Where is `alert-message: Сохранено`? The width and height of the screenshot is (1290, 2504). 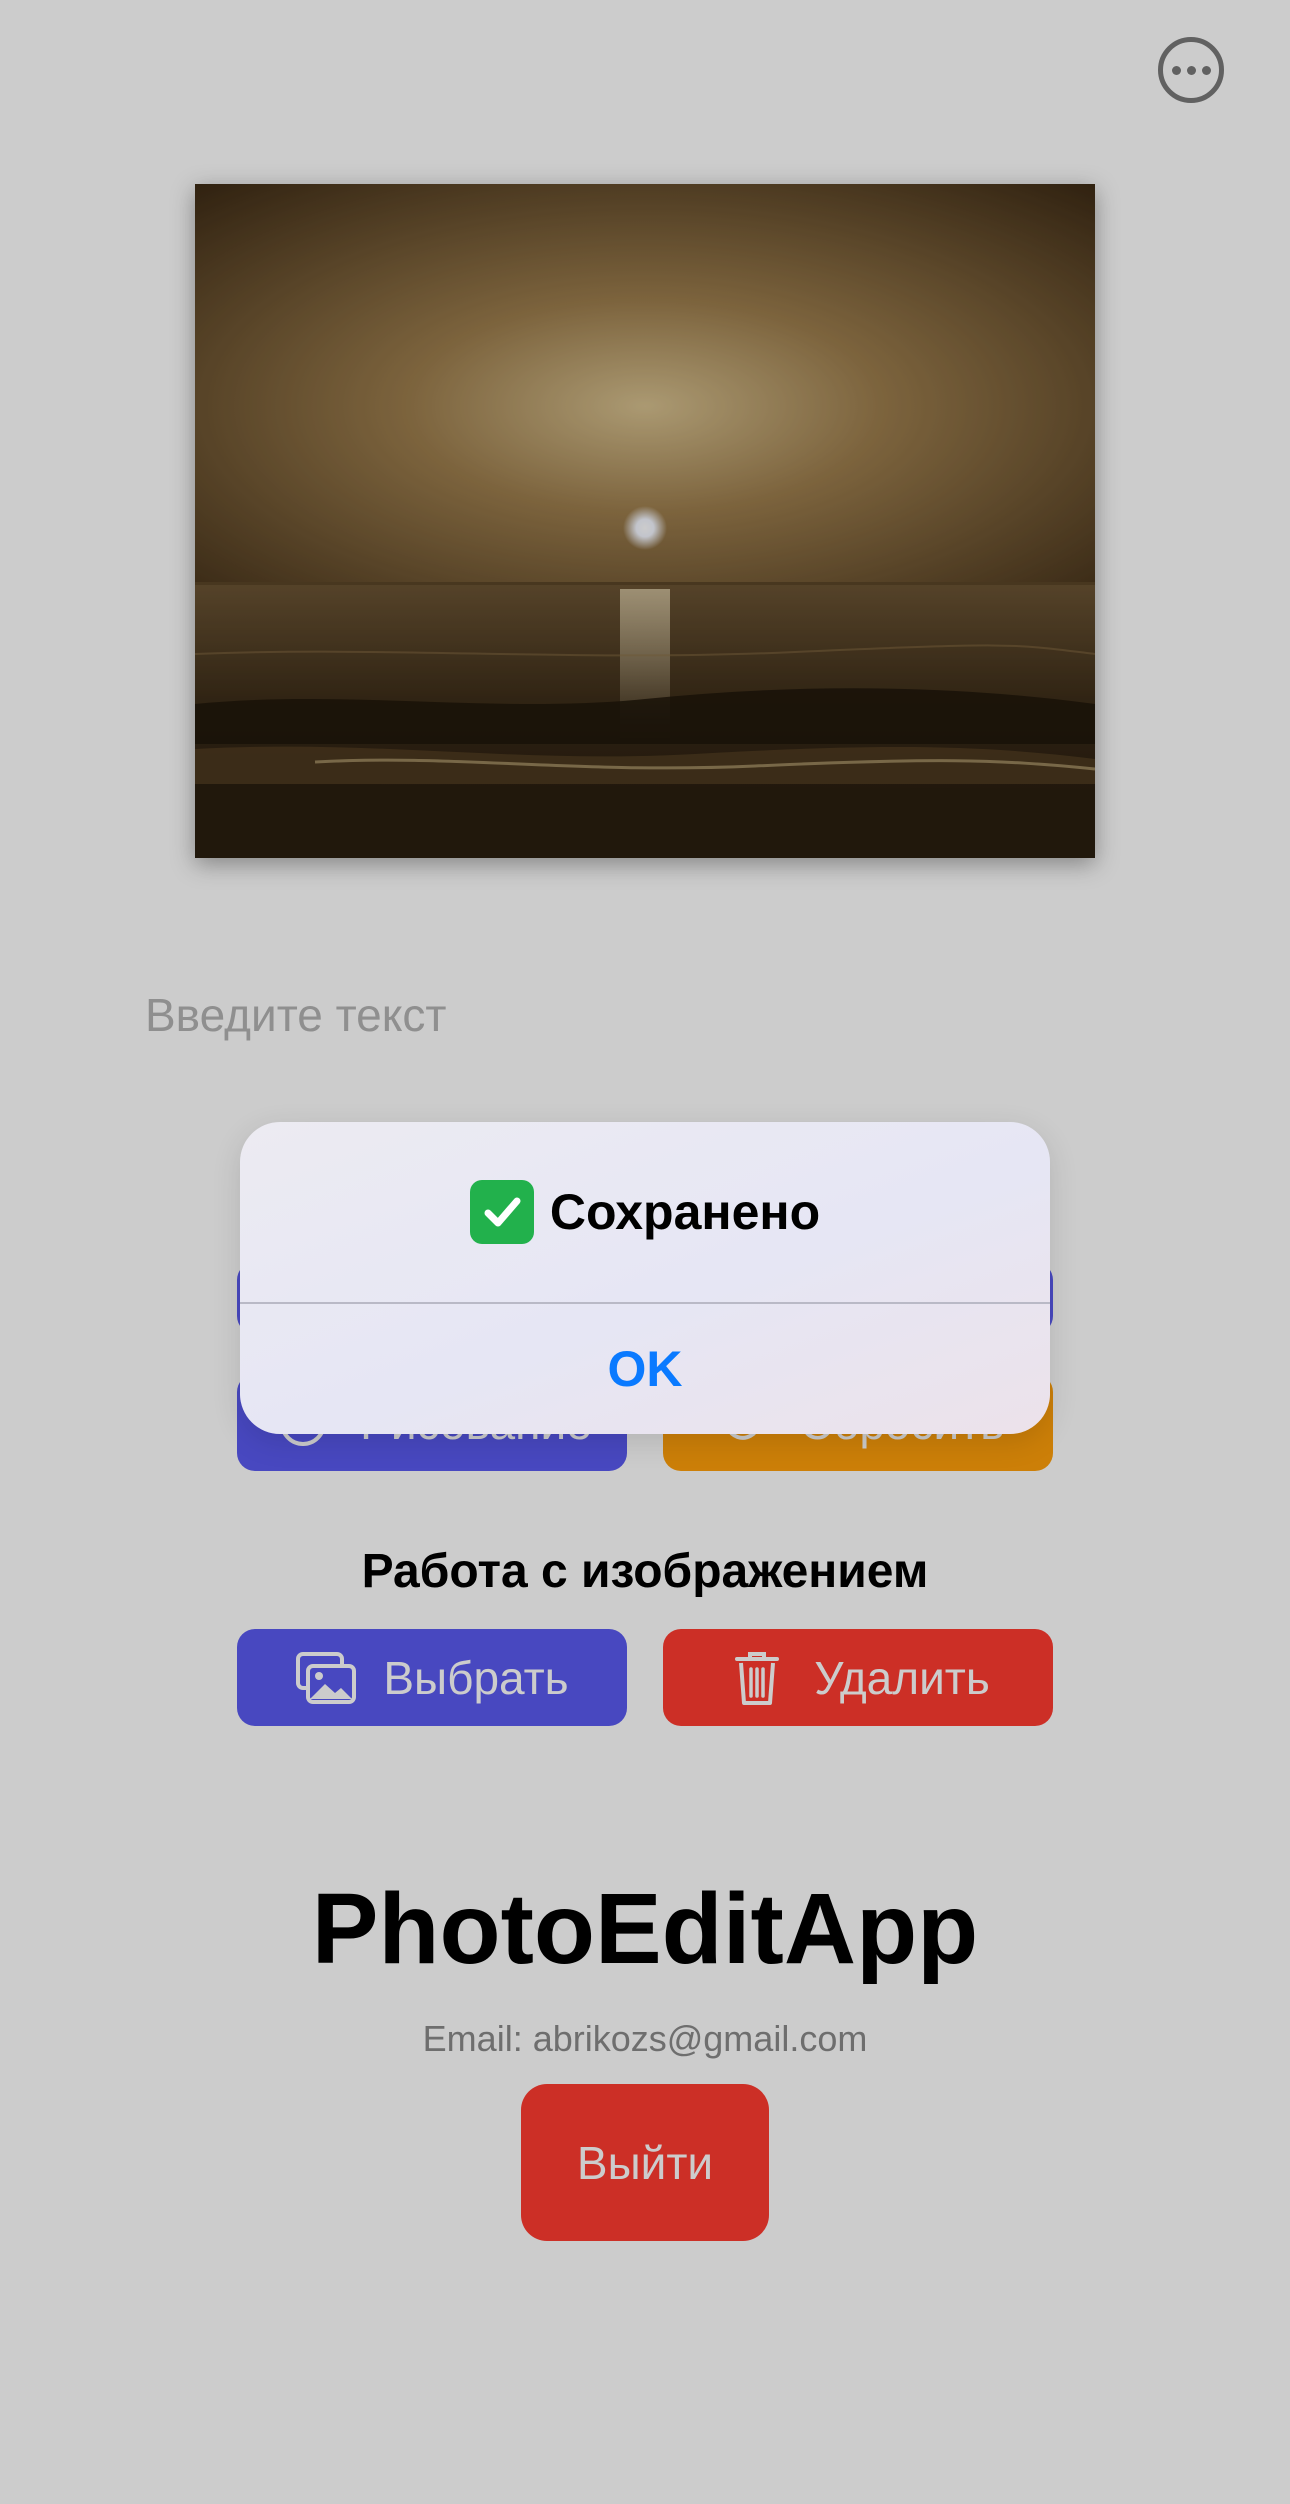 alert-message: Сохранено is located at coordinates (645, 1212).